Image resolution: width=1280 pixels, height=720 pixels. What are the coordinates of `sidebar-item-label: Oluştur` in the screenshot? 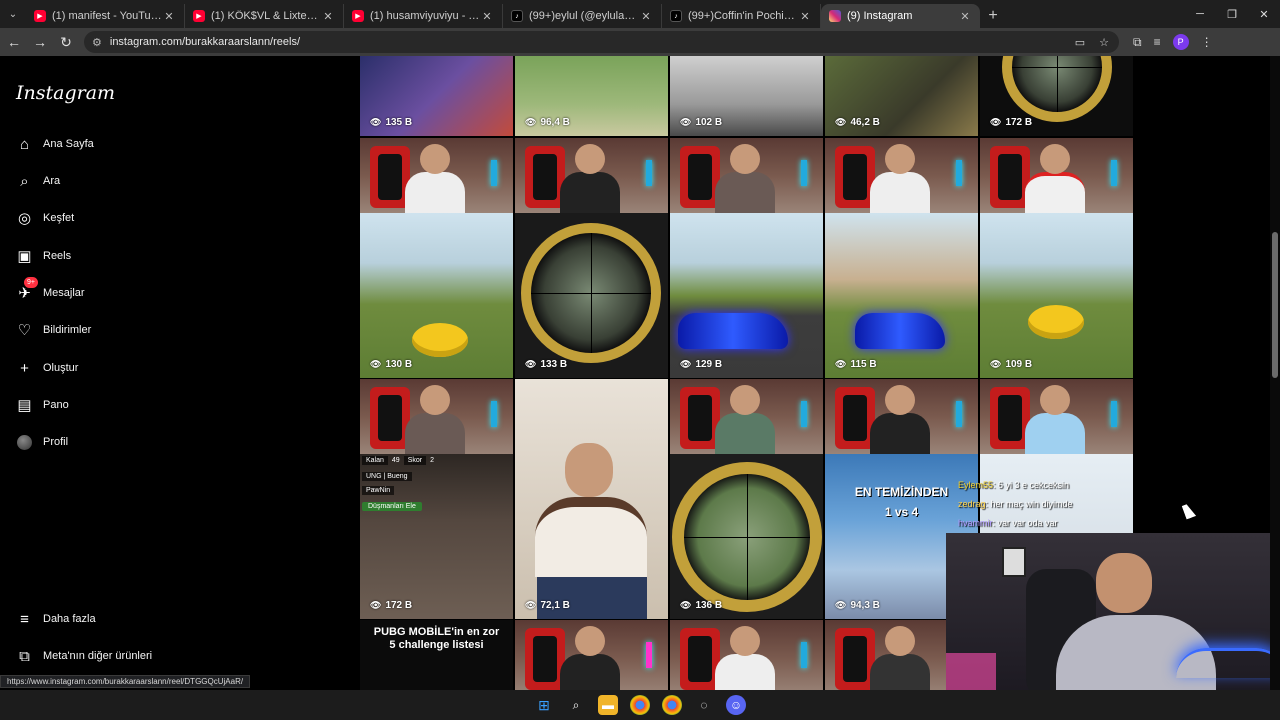 It's located at (61, 368).